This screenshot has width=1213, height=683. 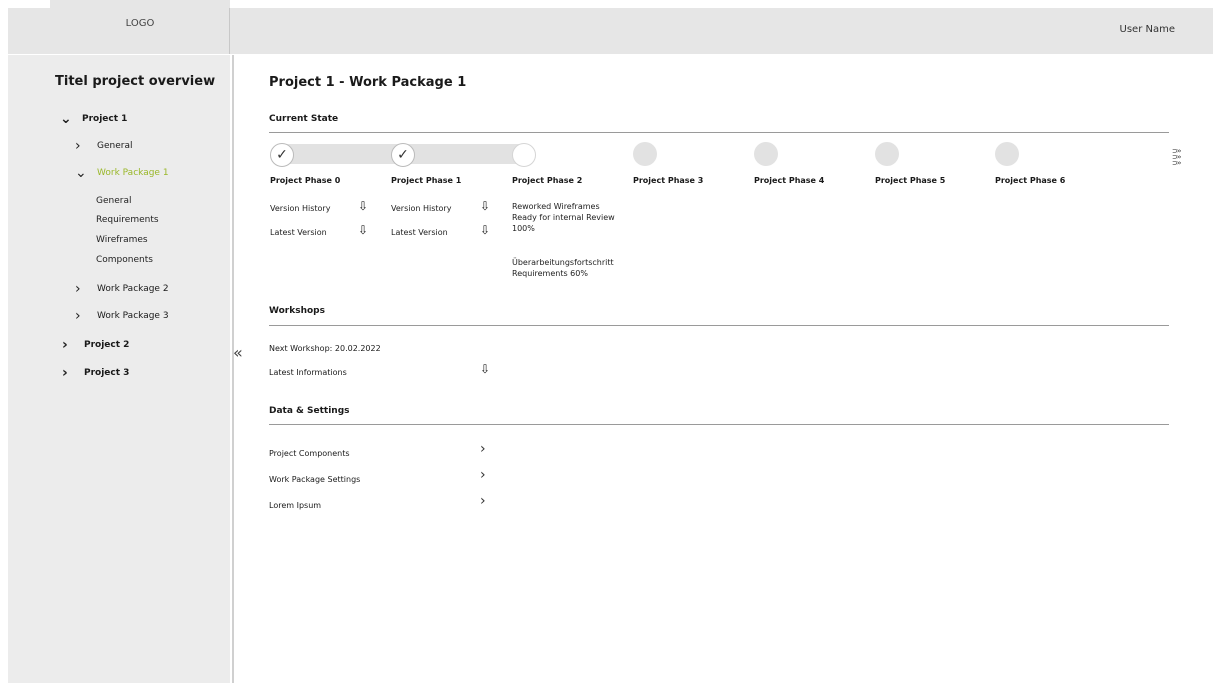 I want to click on tree-label: Work Package 2, so click(x=133, y=289).